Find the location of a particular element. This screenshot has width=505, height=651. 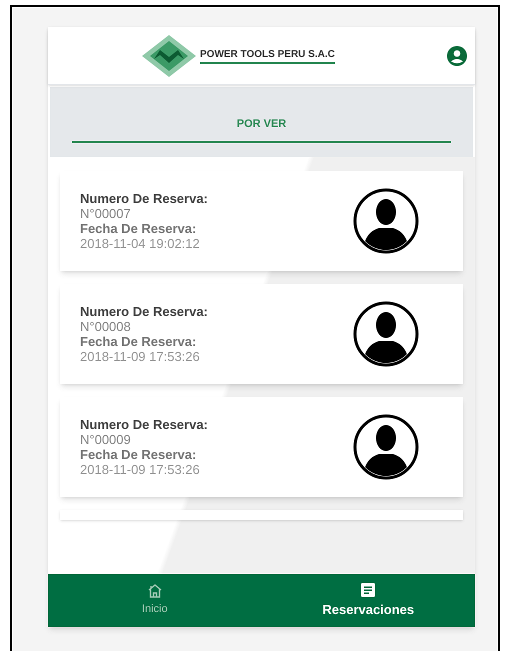

reservation-card: Numero De Reserva: N°00007 Fecha De Reserva: 2018-11-04 19:02:12 is located at coordinates (261, 221).